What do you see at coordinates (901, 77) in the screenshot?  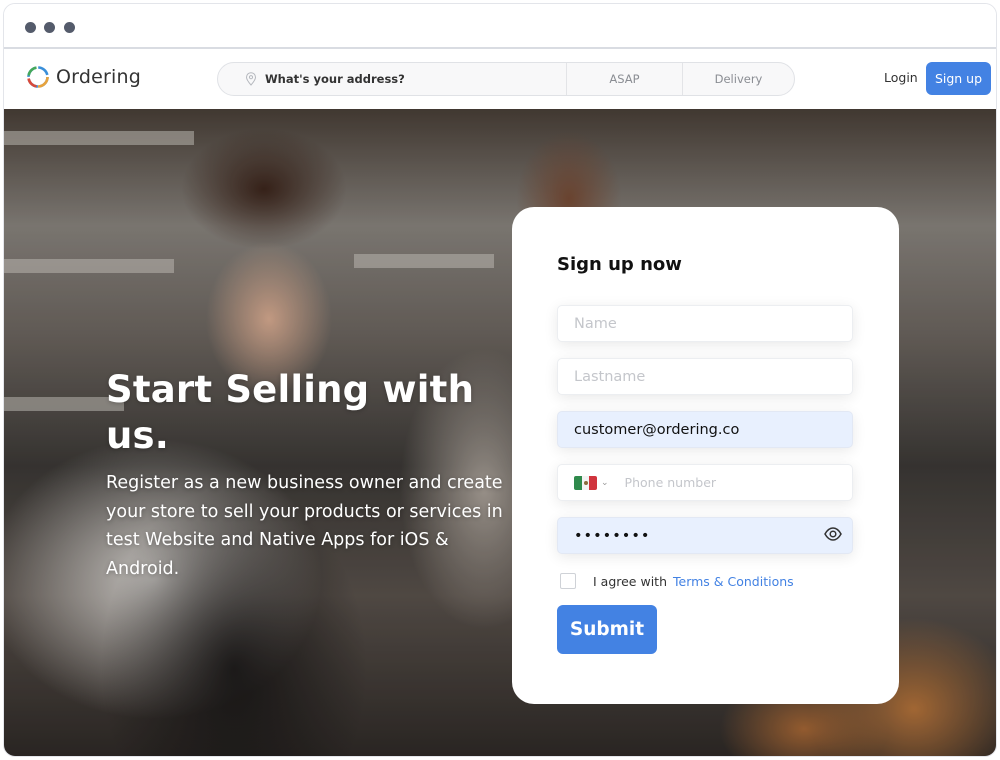 I see `login-link: Login` at bounding box center [901, 77].